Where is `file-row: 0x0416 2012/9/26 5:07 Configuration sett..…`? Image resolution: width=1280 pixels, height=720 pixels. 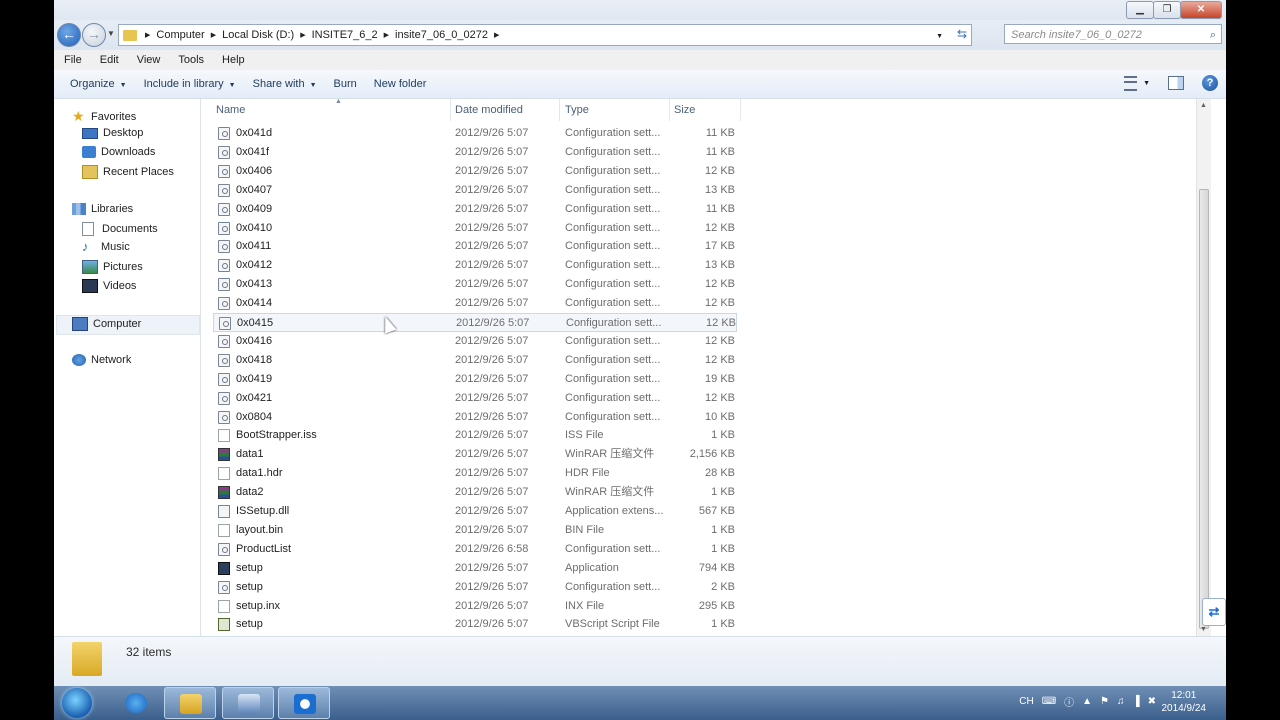 file-row: 0x0416 2012/9/26 5:07 Configuration sett..… is located at coordinates (475, 341).